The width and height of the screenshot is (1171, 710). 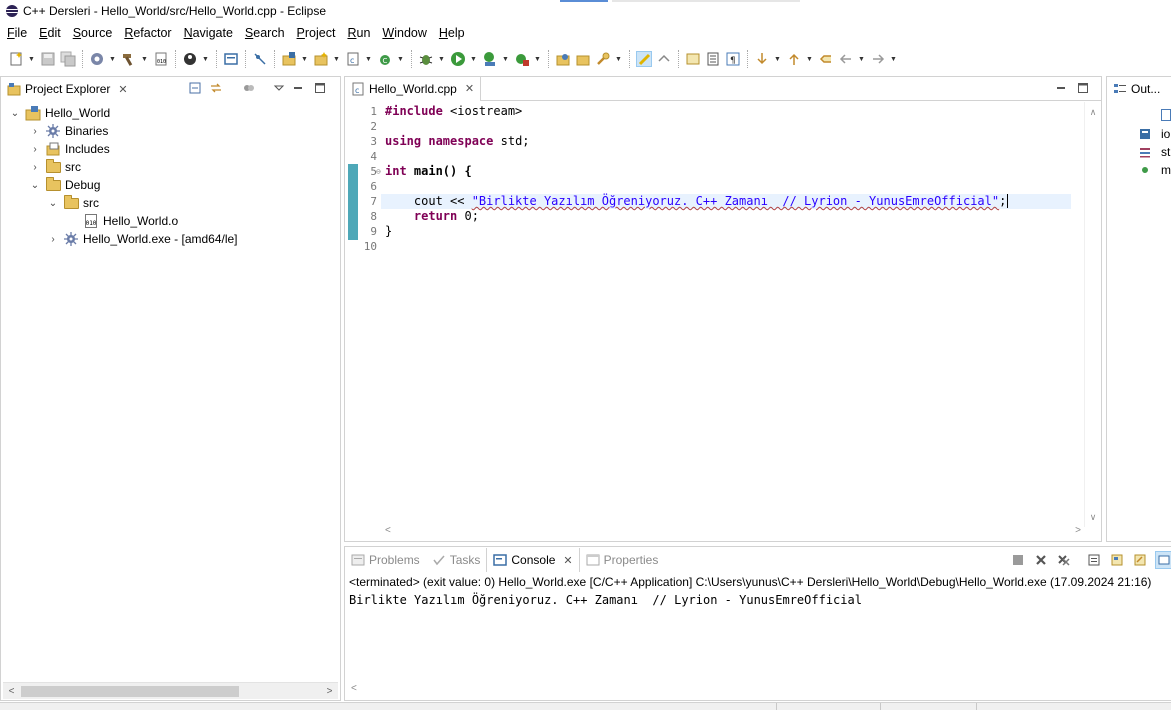 I want to click on menu-search: Search, so click(x=265, y=33).